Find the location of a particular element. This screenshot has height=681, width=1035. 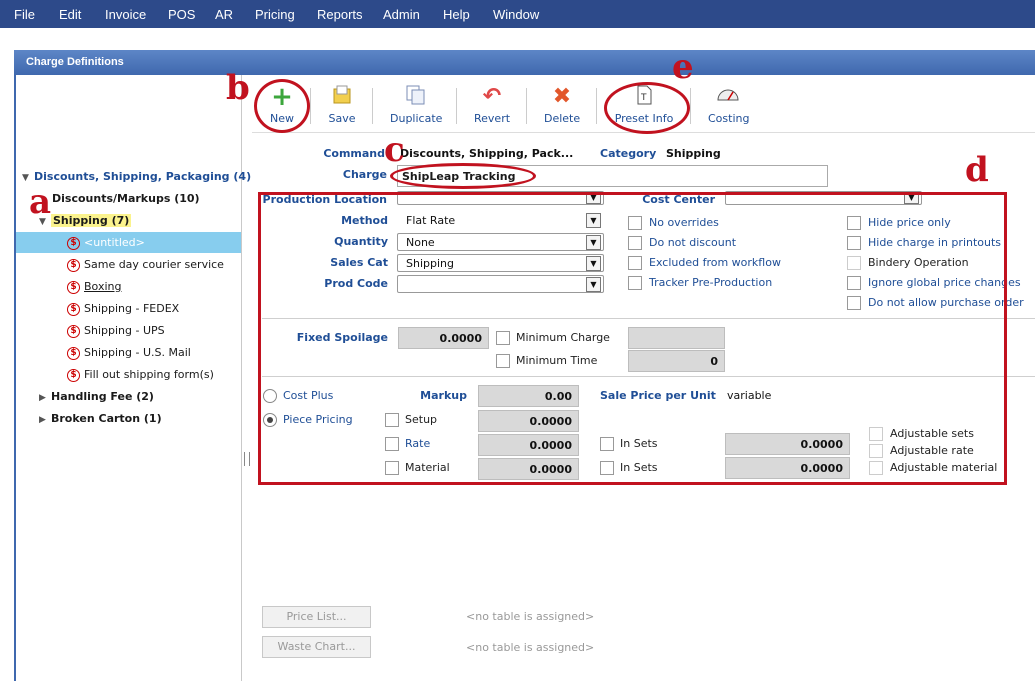

tree-item-fedex: Shipping - FEDEX is located at coordinates (131, 308).